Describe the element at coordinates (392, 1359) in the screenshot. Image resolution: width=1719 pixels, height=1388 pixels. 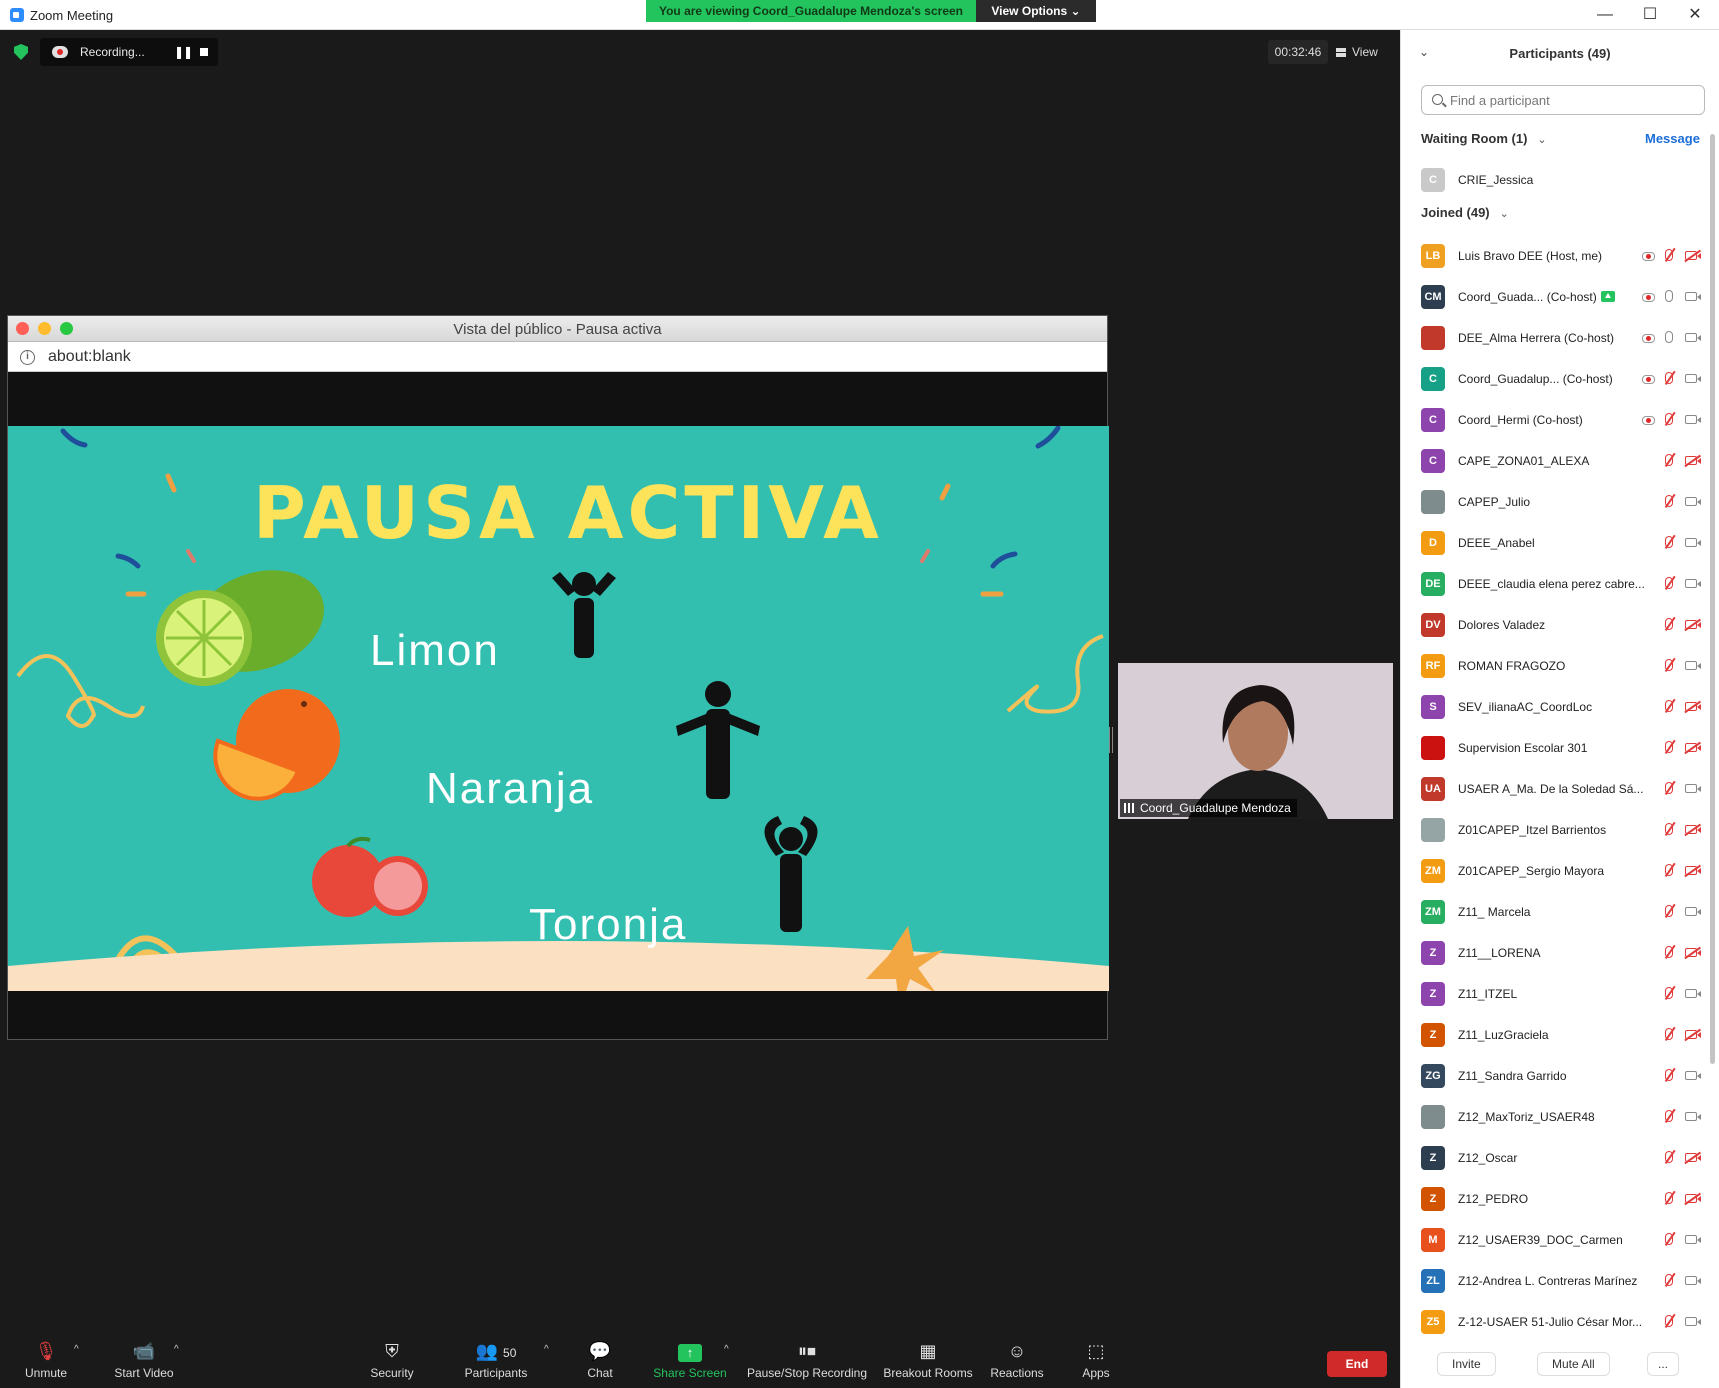
I see `security-button: ⛨ Security` at that location.